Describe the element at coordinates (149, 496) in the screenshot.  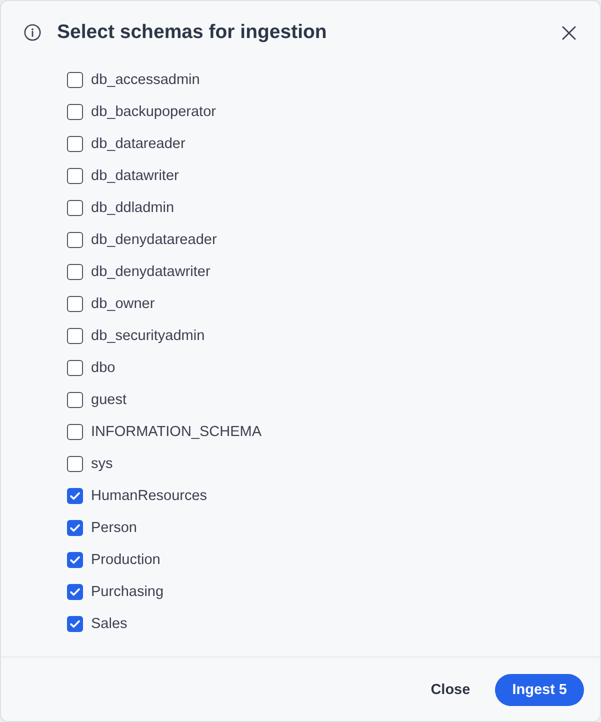
I see `schema-name: HumanResources` at that location.